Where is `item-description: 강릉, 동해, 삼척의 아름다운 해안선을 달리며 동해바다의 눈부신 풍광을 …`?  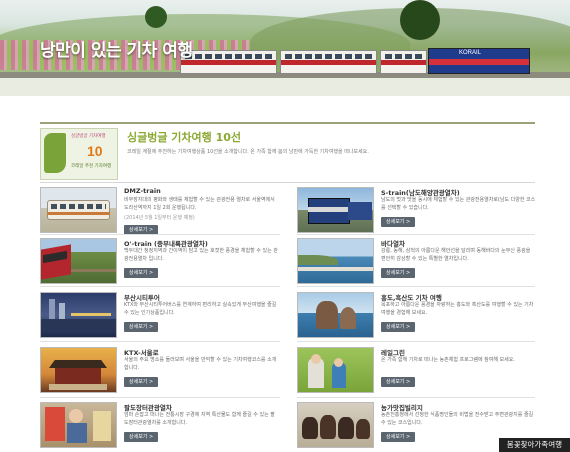 item-description: 강릉, 동해, 삼척의 아름다운 해안선을 달리며 동해바다의 눈부신 풍광을 … is located at coordinates (456, 255).